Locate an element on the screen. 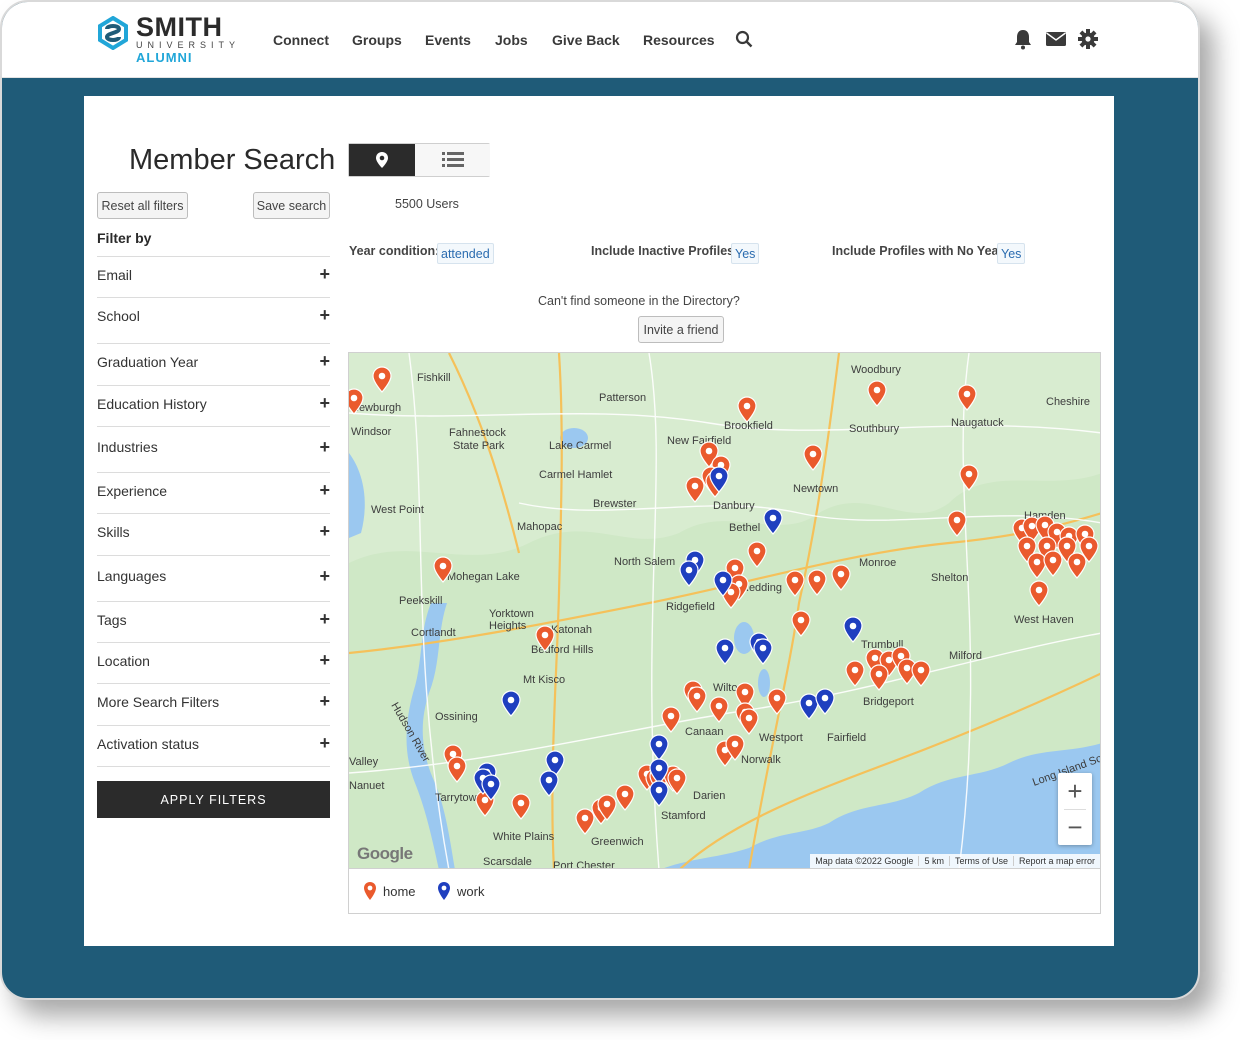  filter-label: Graduation Year is located at coordinates (148, 361).